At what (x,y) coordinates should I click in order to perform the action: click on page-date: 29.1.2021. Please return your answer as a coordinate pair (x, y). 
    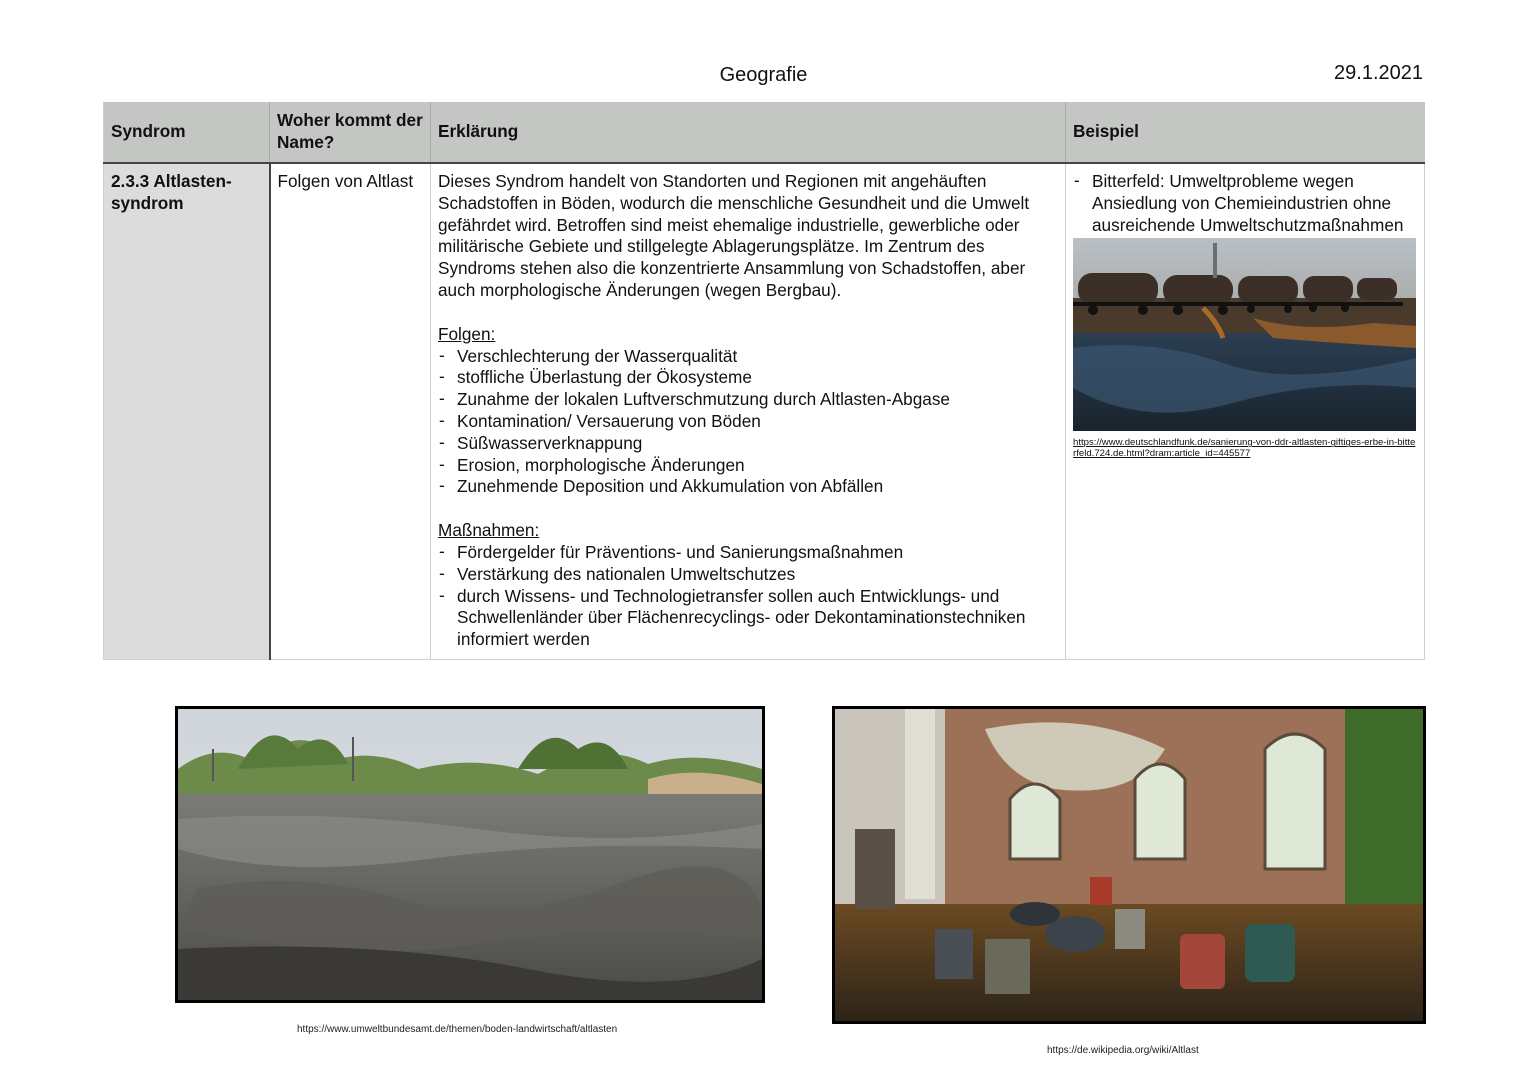
    Looking at the image, I should click on (1378, 73).